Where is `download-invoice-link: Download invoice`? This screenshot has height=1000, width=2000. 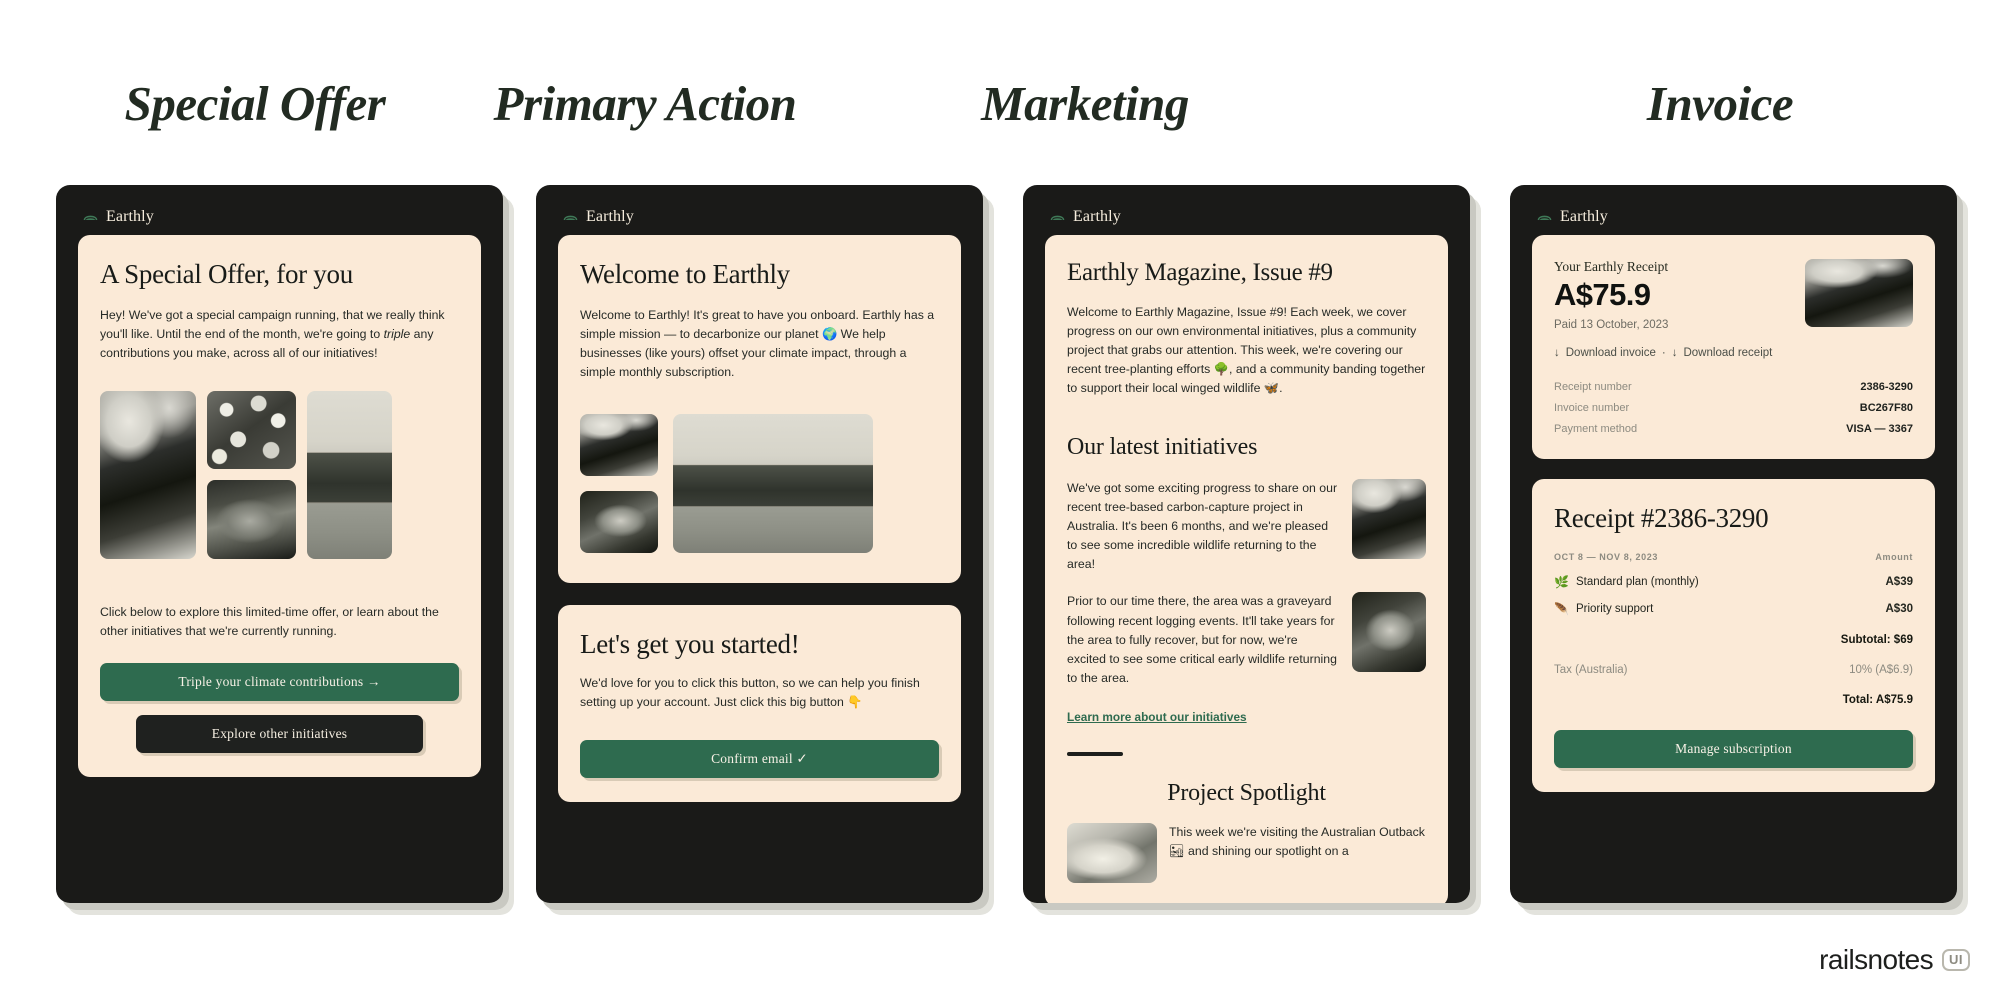
download-invoice-link: Download invoice is located at coordinates (1611, 353).